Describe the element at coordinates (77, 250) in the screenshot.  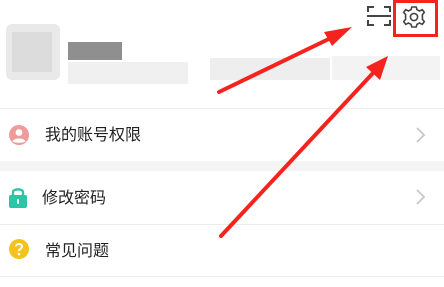
I see `menu-item-label: 常见问题` at that location.